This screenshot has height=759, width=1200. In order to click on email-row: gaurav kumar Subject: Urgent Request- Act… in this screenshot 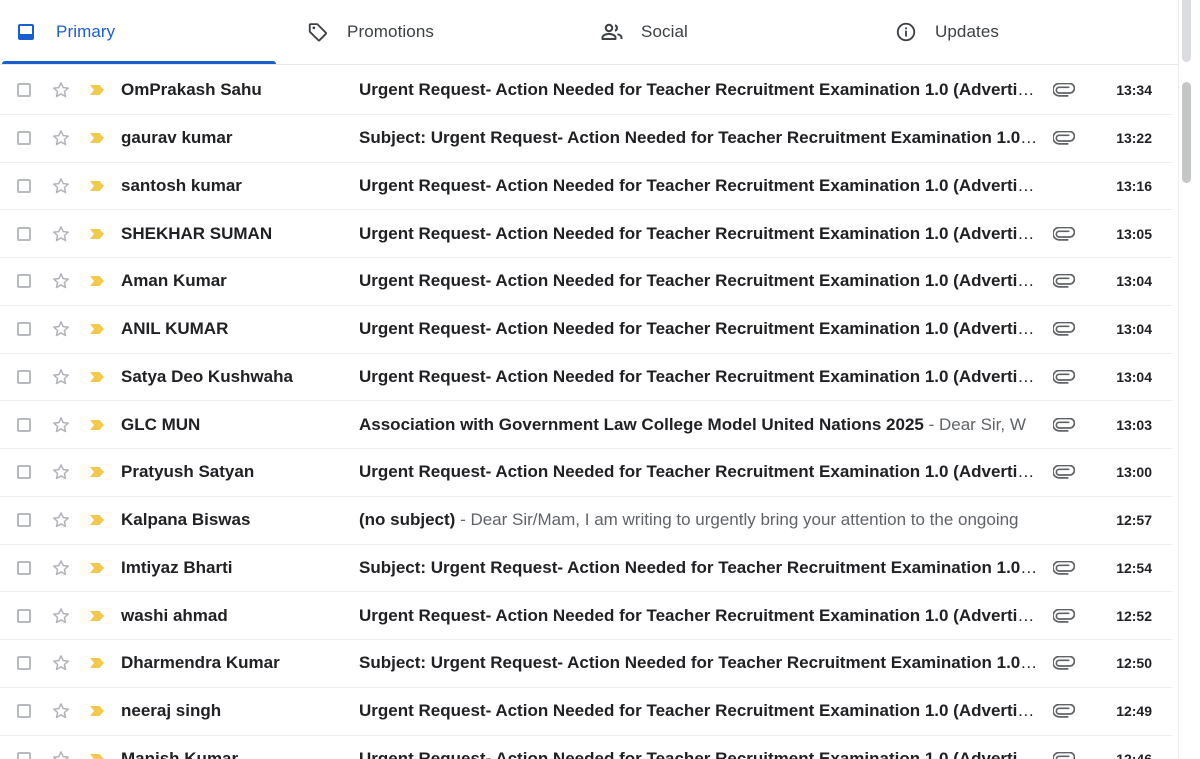, I will do `click(586, 138)`.